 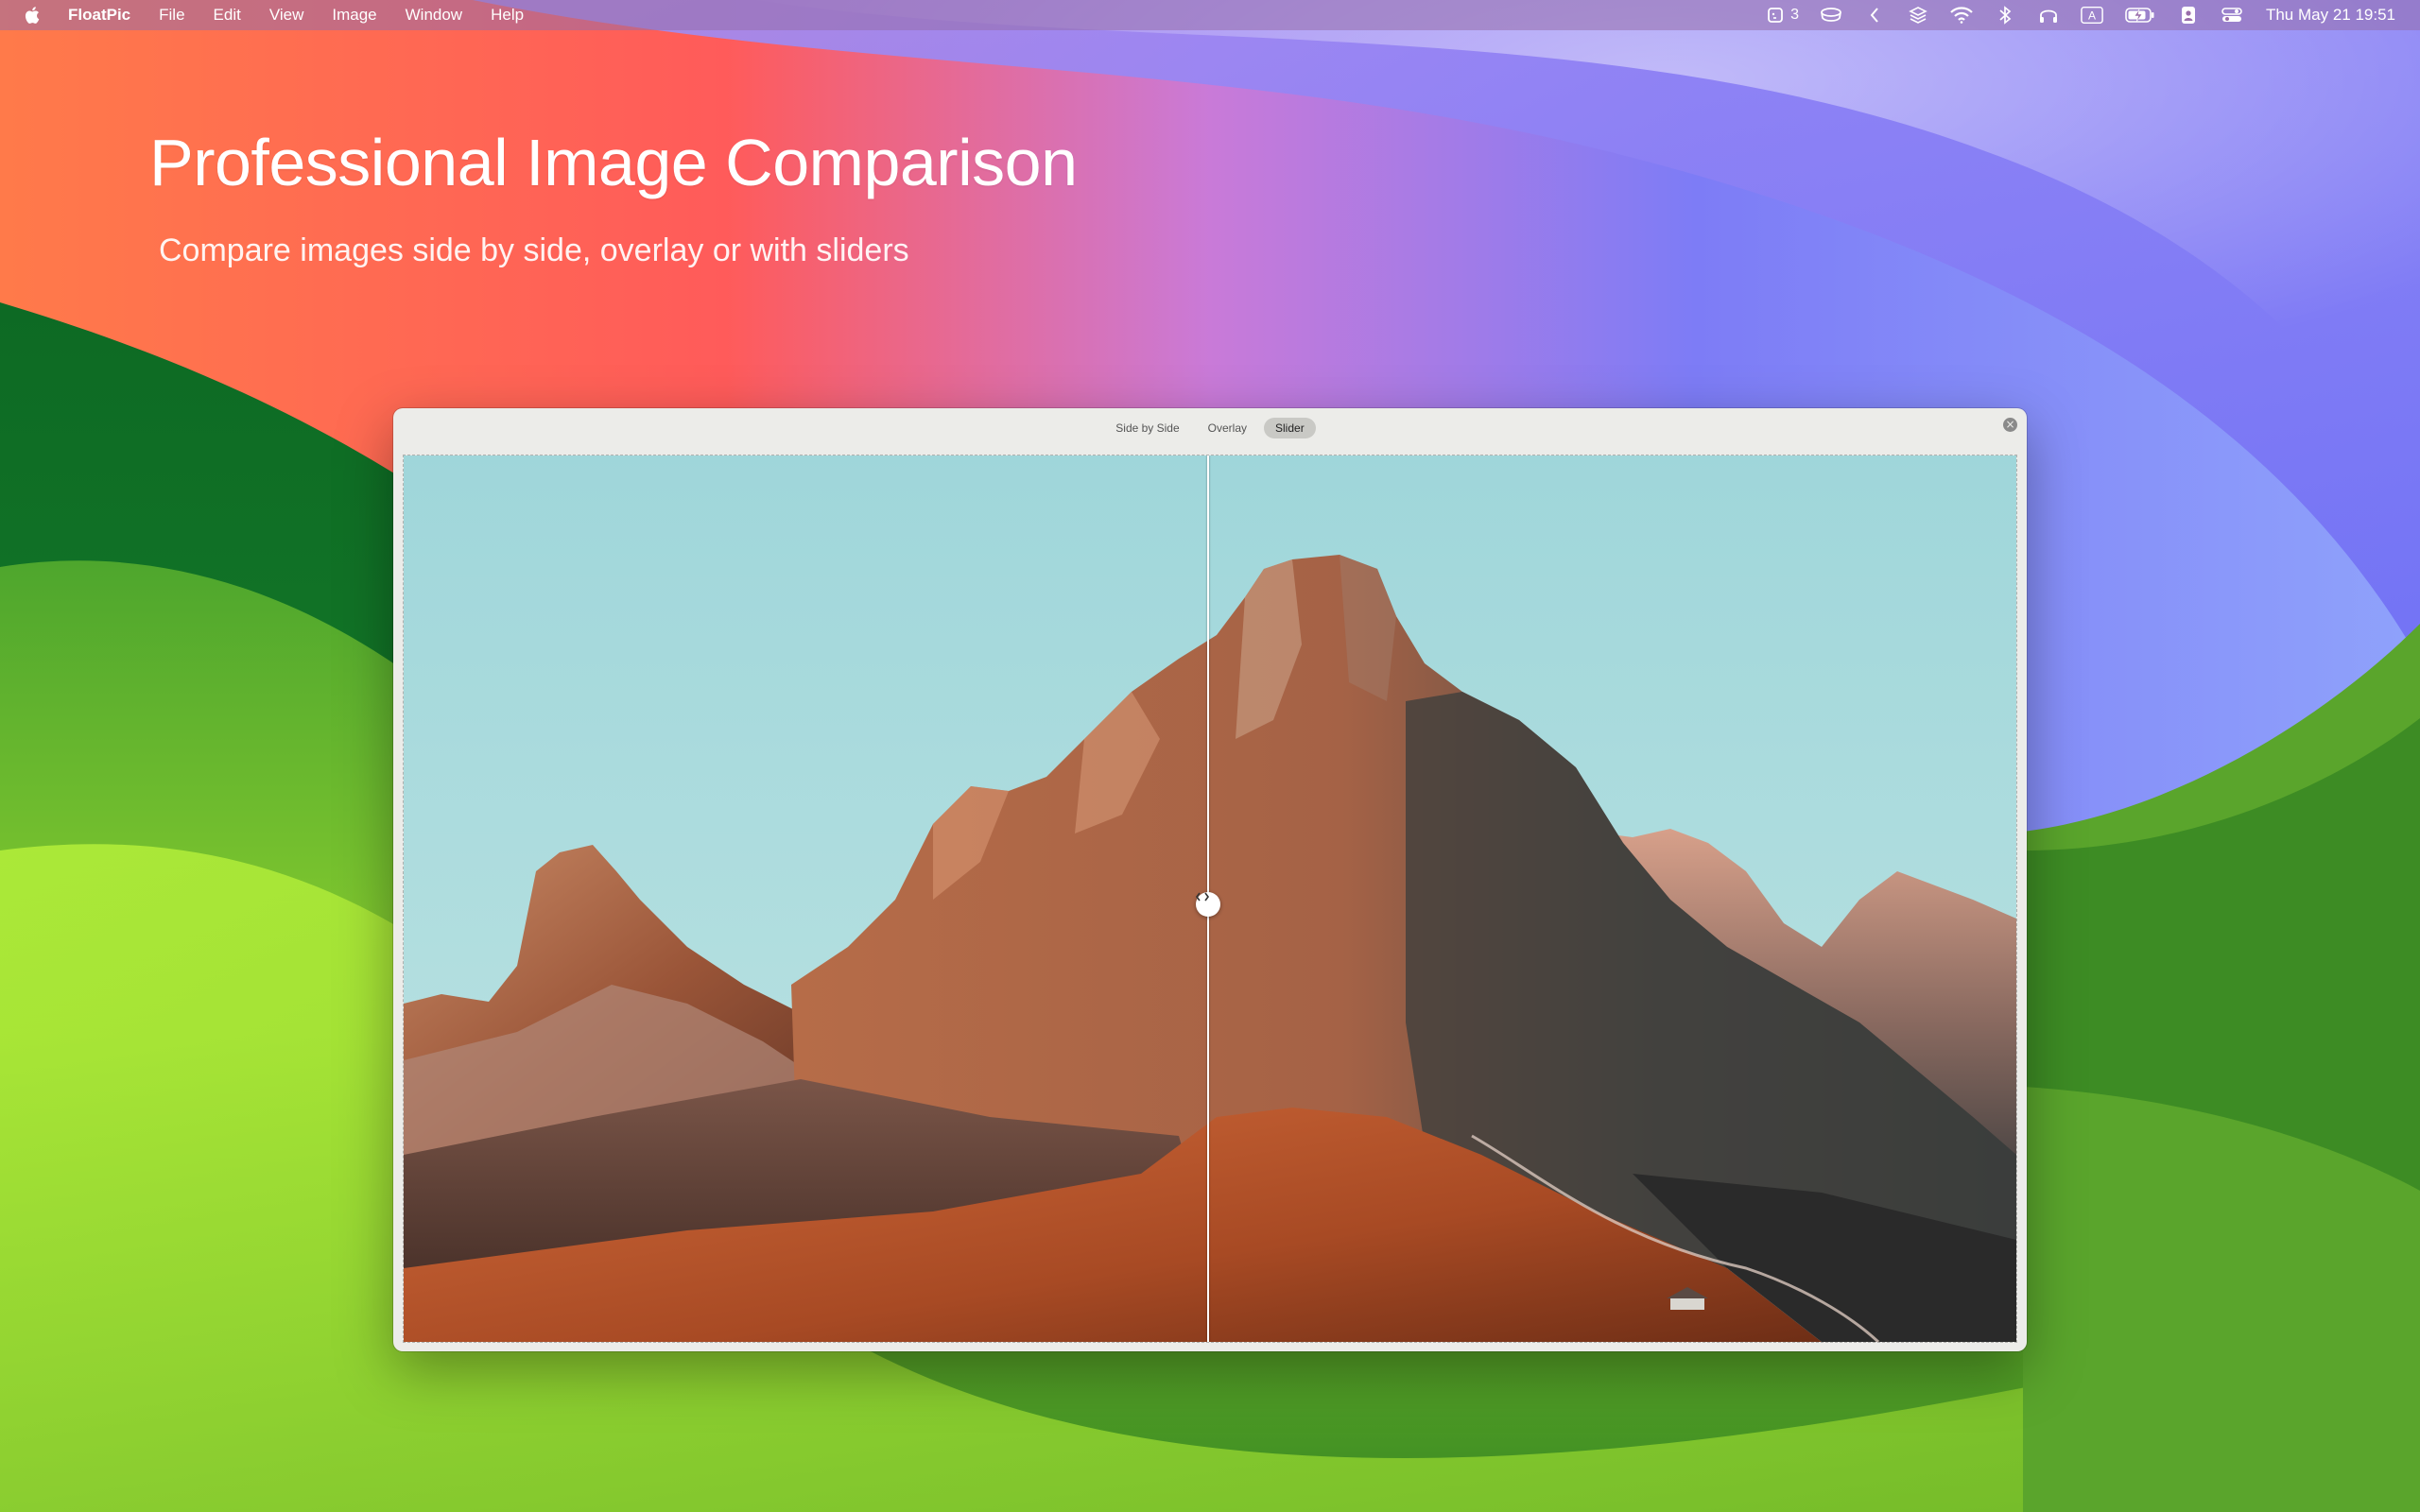 What do you see at coordinates (1831, 15) in the screenshot?
I see `cup-icon` at bounding box center [1831, 15].